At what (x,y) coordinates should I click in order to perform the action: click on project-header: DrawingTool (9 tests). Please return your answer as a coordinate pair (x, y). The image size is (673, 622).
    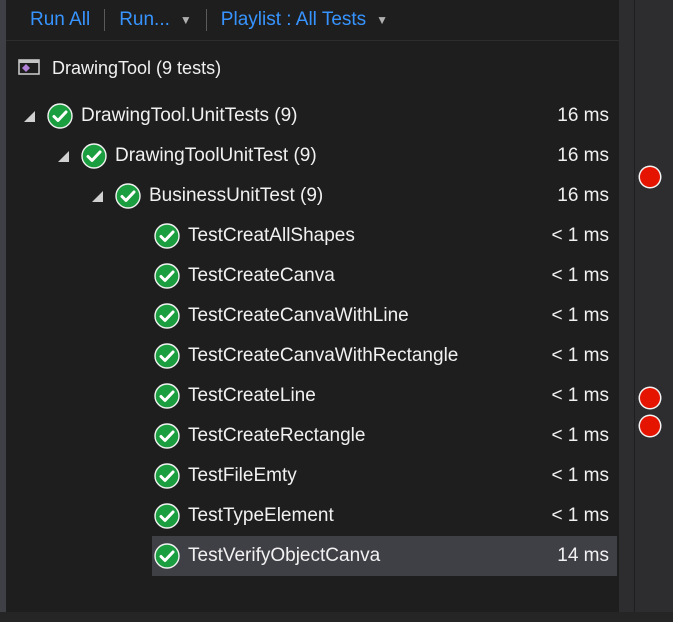
    Looking at the image, I should click on (119, 68).